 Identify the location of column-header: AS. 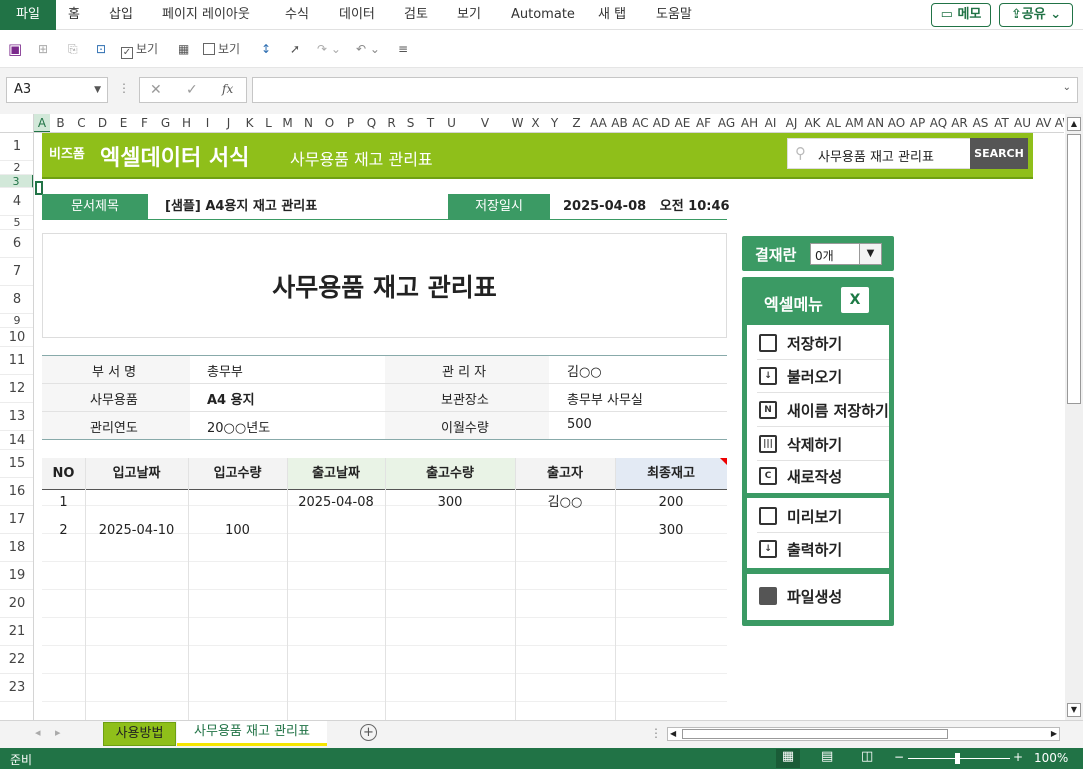
(980, 123).